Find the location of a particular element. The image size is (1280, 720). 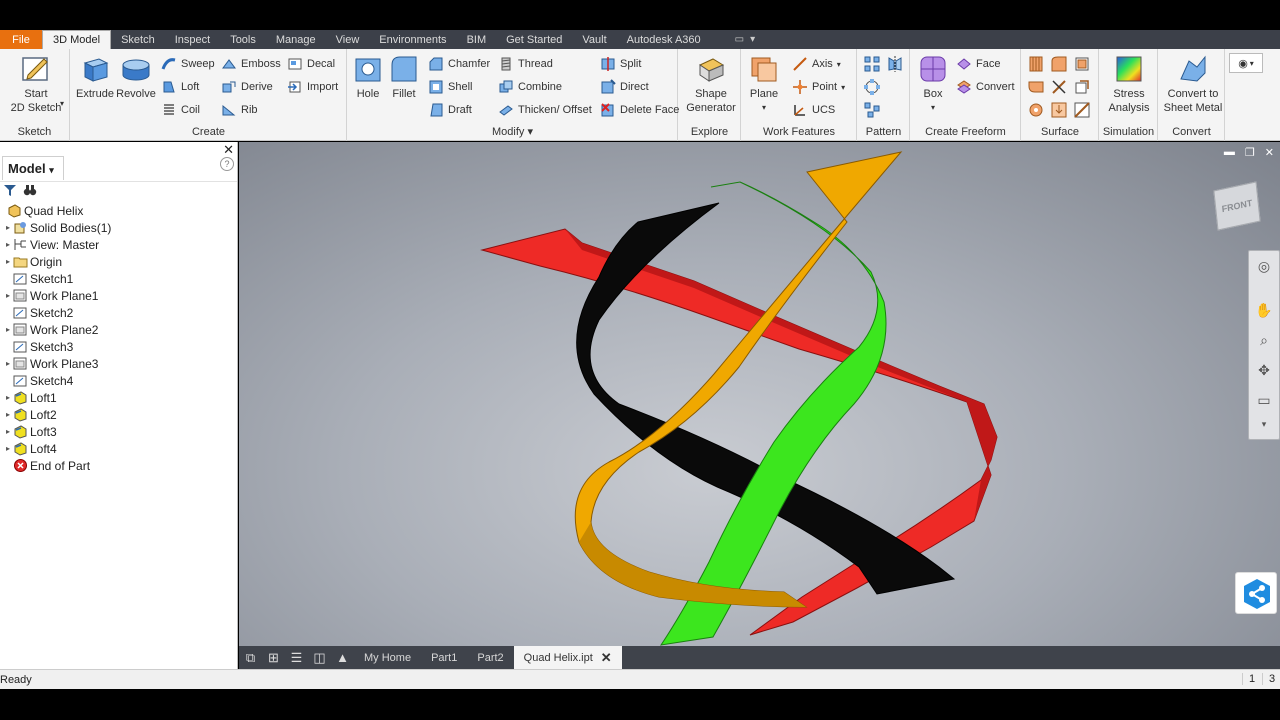

repair-bodies-icon is located at coordinates (1036, 110).